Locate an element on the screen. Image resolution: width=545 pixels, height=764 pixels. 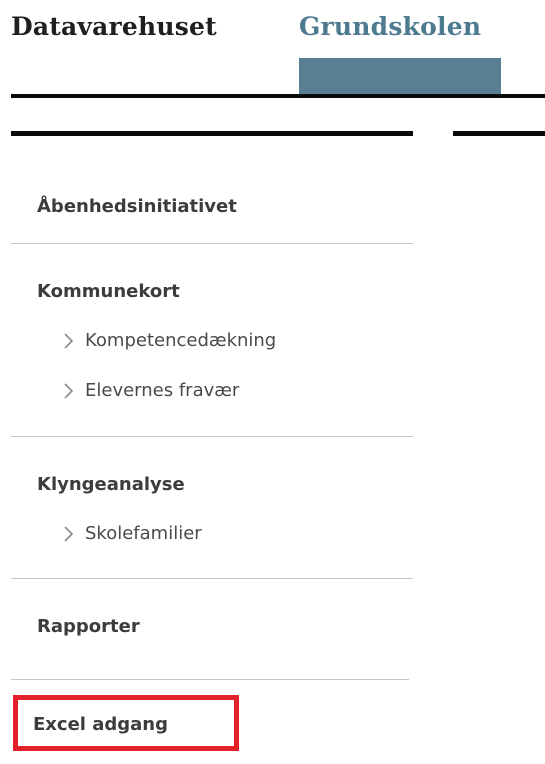
sidebar-heading-excel-adgang: Excel adgang is located at coordinates (100, 724).